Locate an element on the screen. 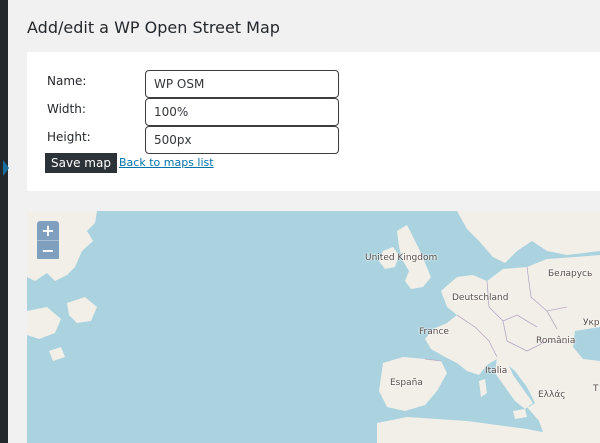 This screenshot has height=443, width=600. land-maritimes is located at coordinates (44, 323).